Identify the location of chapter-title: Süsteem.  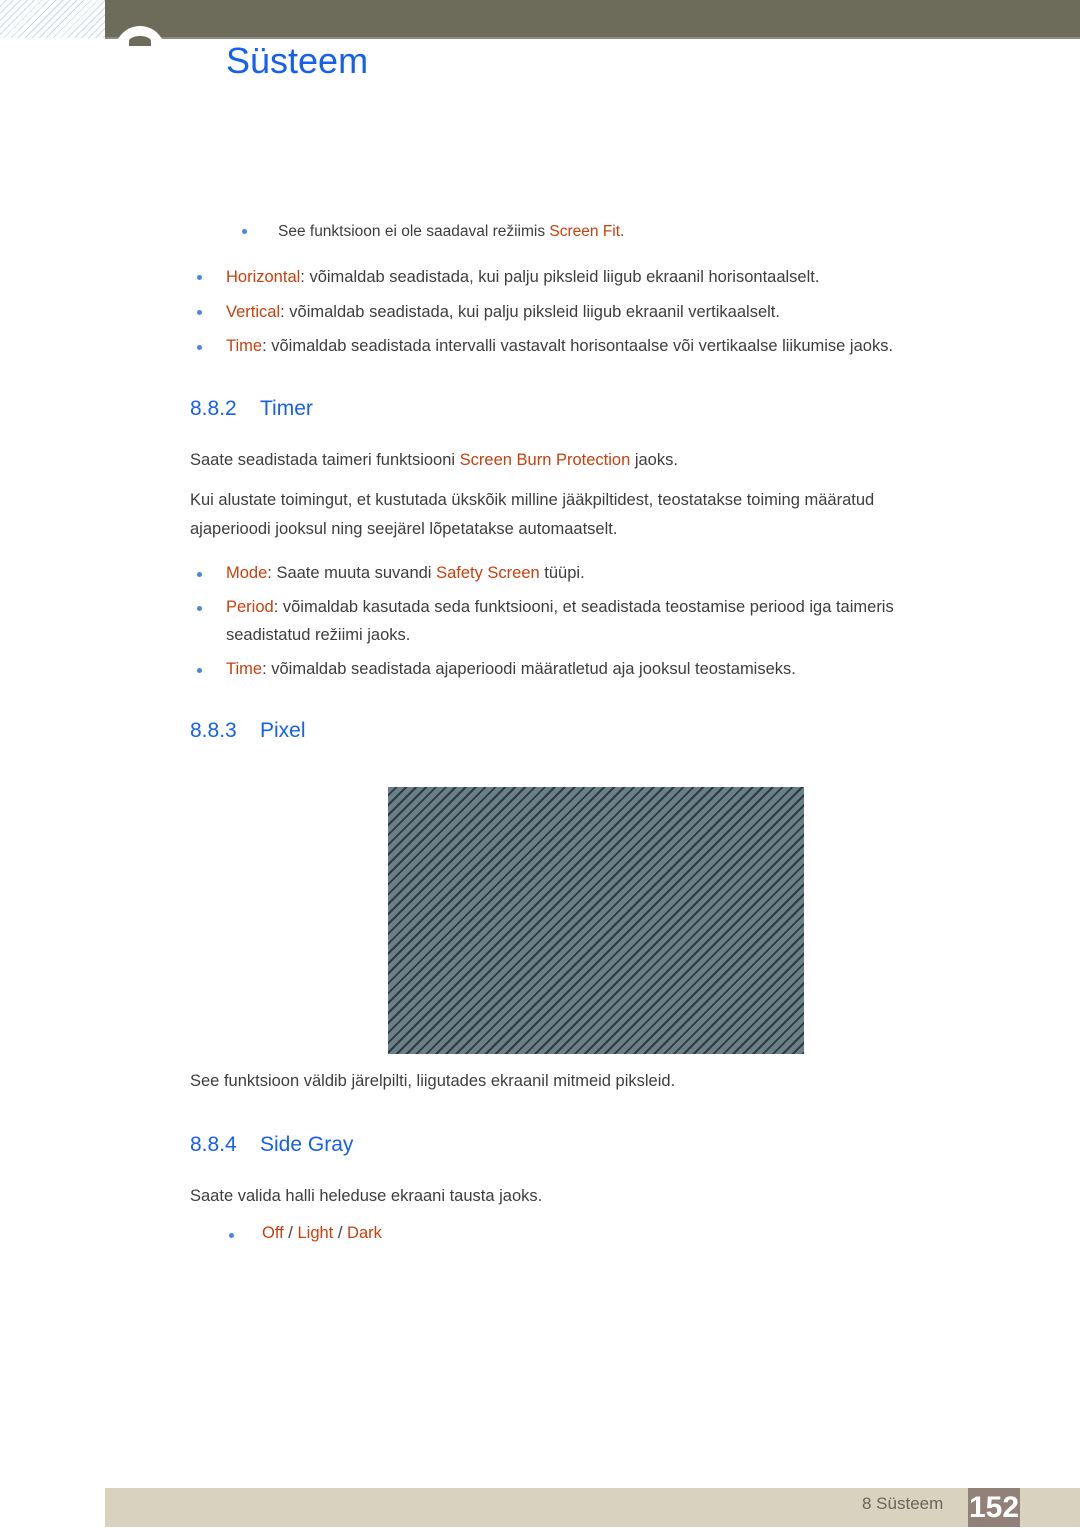
(297, 60).